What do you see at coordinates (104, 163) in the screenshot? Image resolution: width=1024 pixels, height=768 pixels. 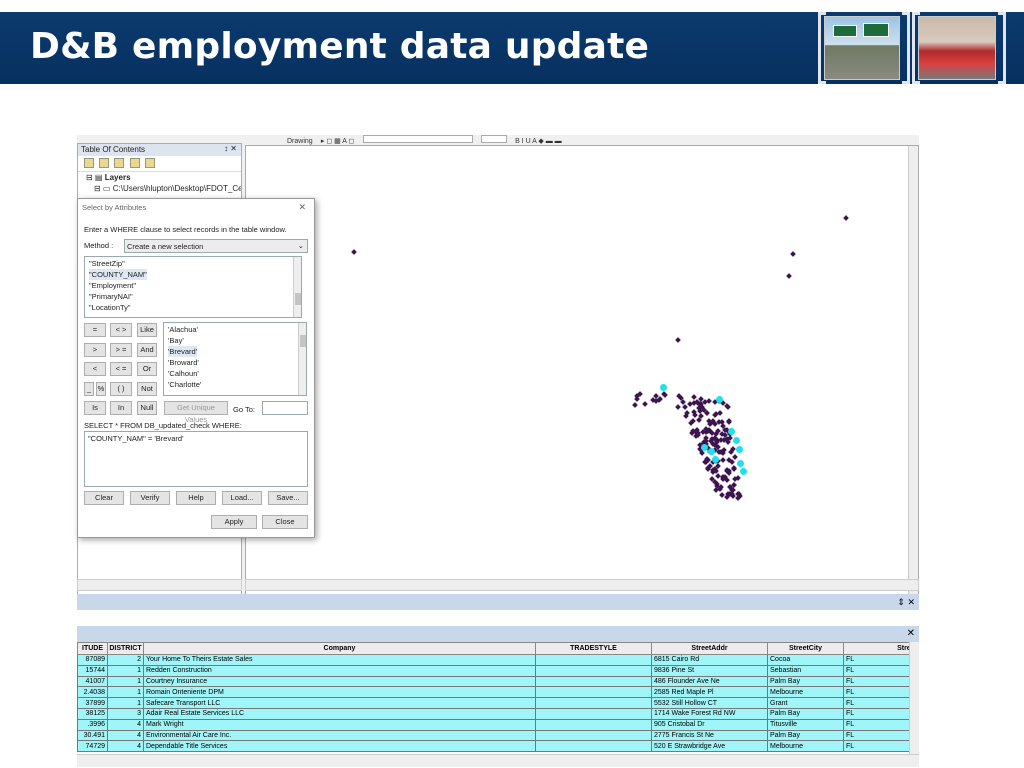 I see `list-by-source-icon` at bounding box center [104, 163].